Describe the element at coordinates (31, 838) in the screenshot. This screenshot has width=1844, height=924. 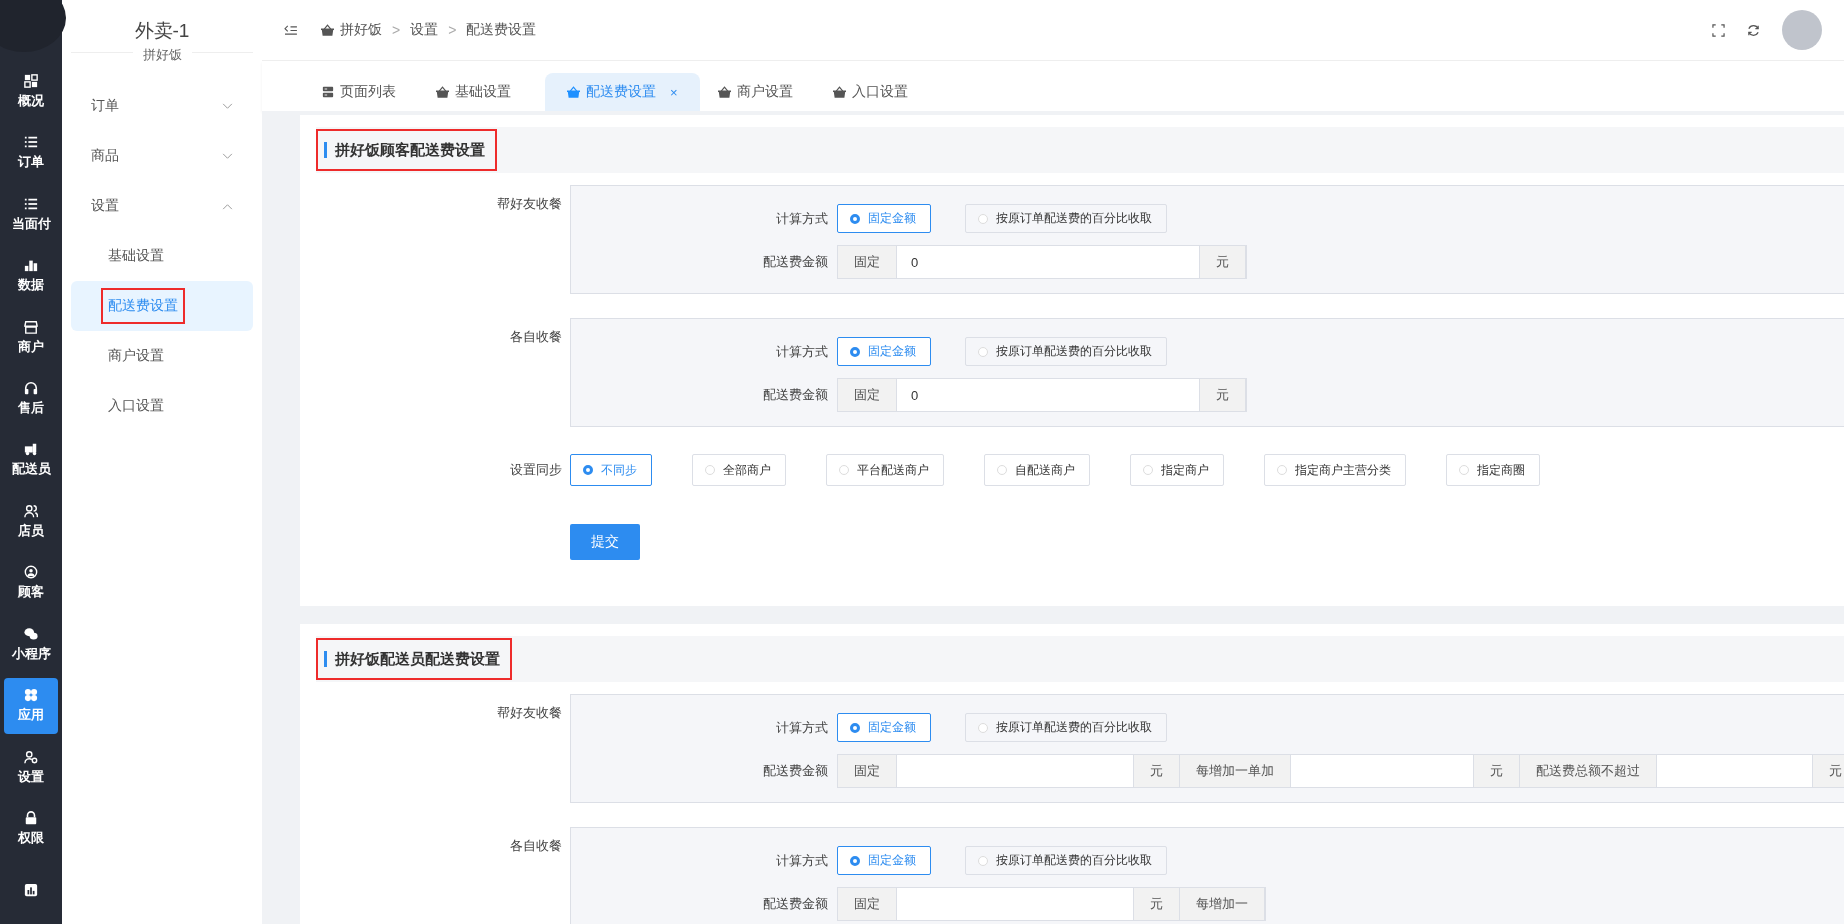
I see `rail-label: 权限` at that location.